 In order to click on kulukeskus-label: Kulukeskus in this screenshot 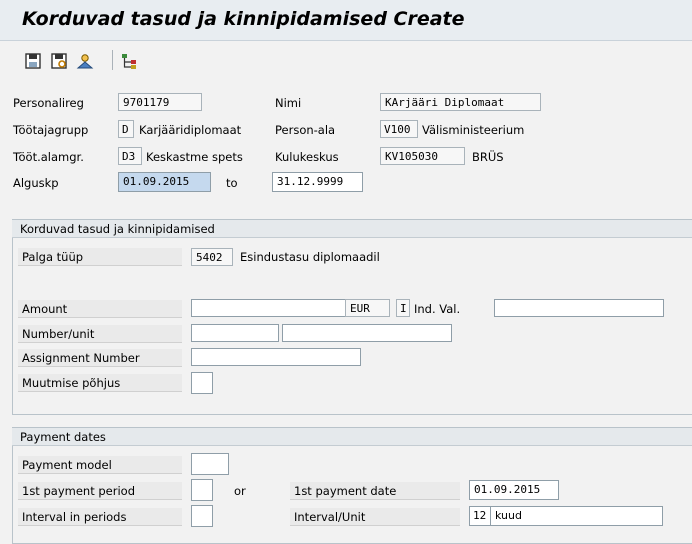, I will do `click(307, 157)`.